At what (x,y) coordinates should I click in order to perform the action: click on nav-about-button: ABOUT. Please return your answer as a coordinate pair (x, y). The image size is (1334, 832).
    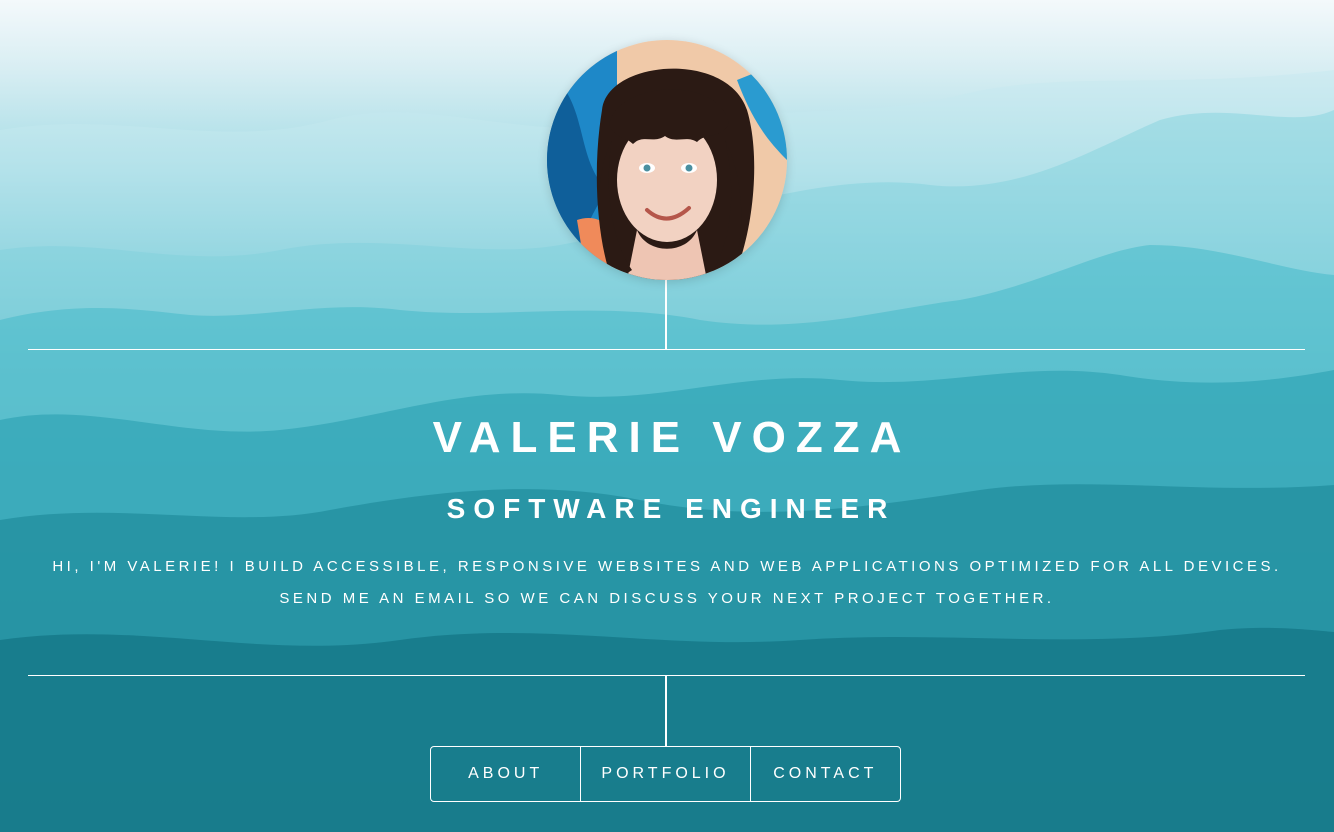
    Looking at the image, I should click on (506, 774).